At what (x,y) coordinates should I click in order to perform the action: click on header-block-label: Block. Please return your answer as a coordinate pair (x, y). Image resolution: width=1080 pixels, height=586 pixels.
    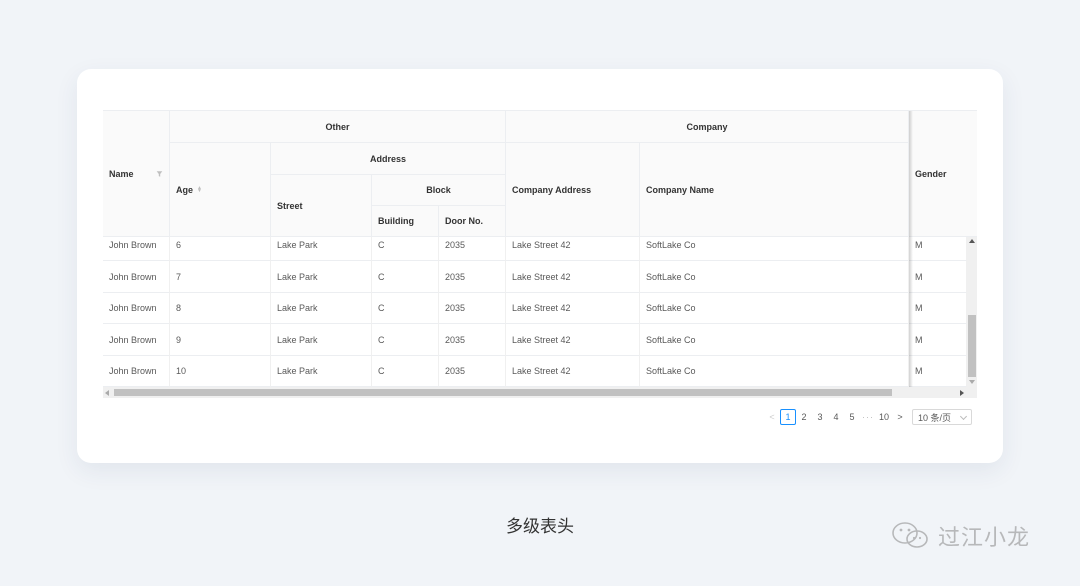
    Looking at the image, I should click on (438, 190).